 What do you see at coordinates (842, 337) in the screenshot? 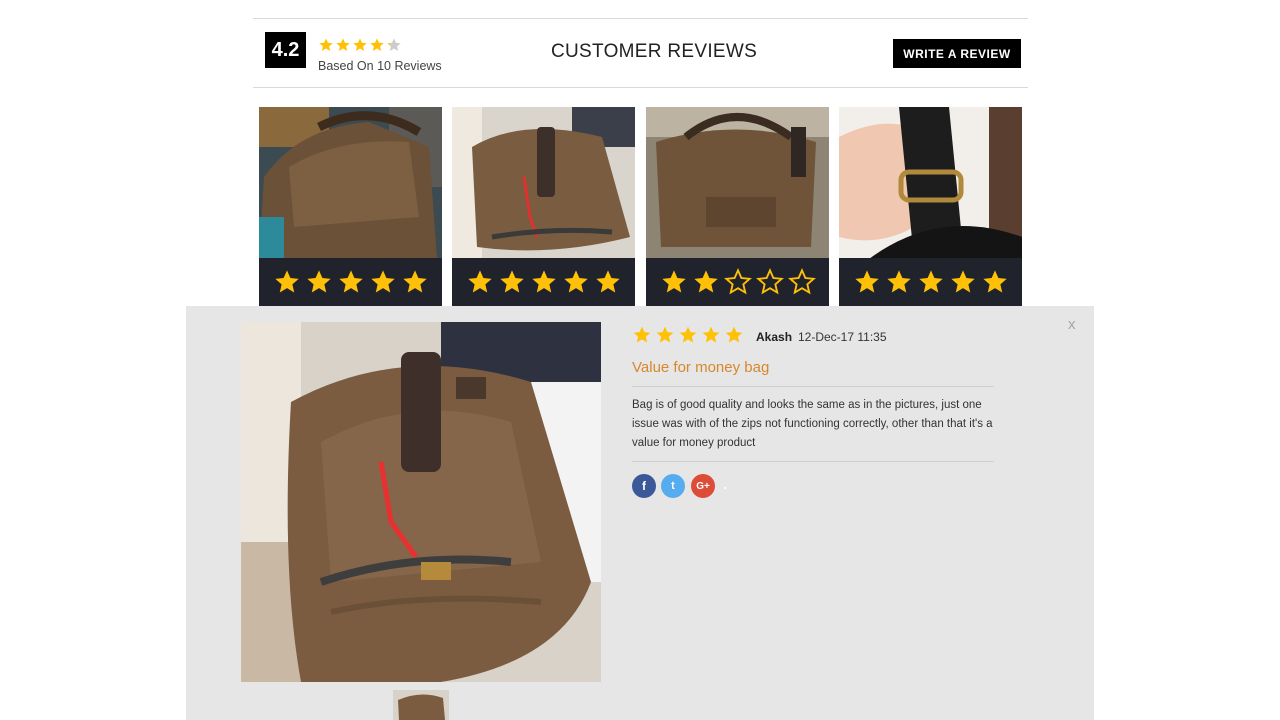
I see `review-date: 12-Dec-17 11:35` at bounding box center [842, 337].